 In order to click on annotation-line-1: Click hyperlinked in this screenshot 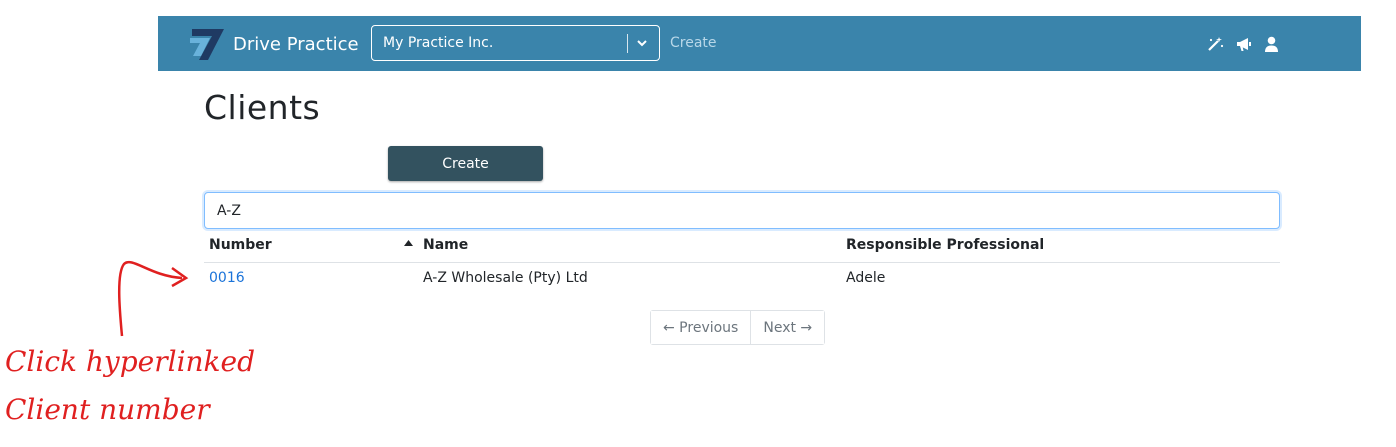, I will do `click(130, 361)`.